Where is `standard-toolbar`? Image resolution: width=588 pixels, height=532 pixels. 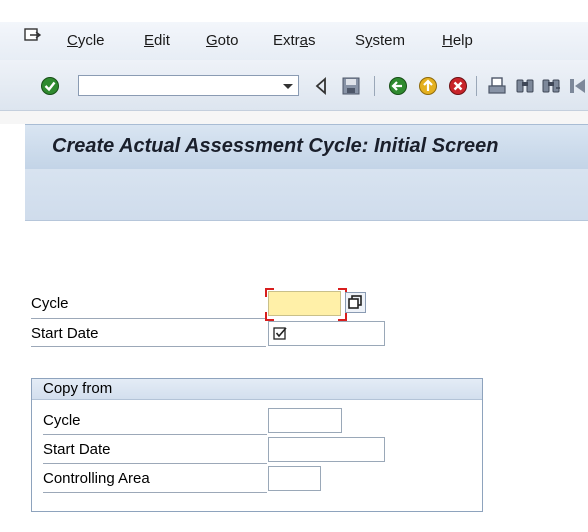
standard-toolbar is located at coordinates (294, 85).